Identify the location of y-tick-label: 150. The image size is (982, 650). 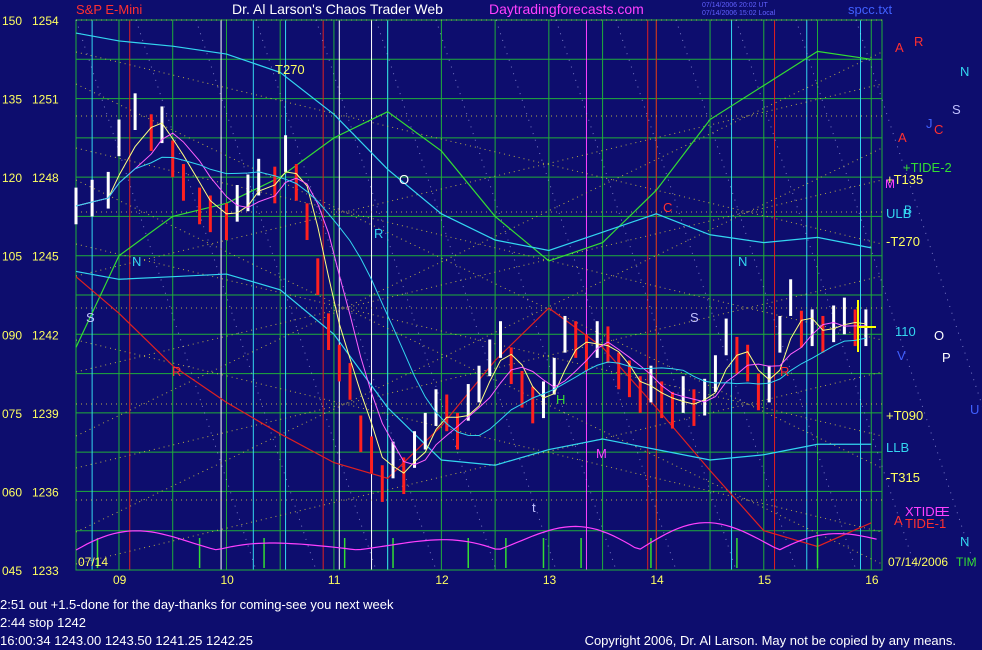
(12, 21).